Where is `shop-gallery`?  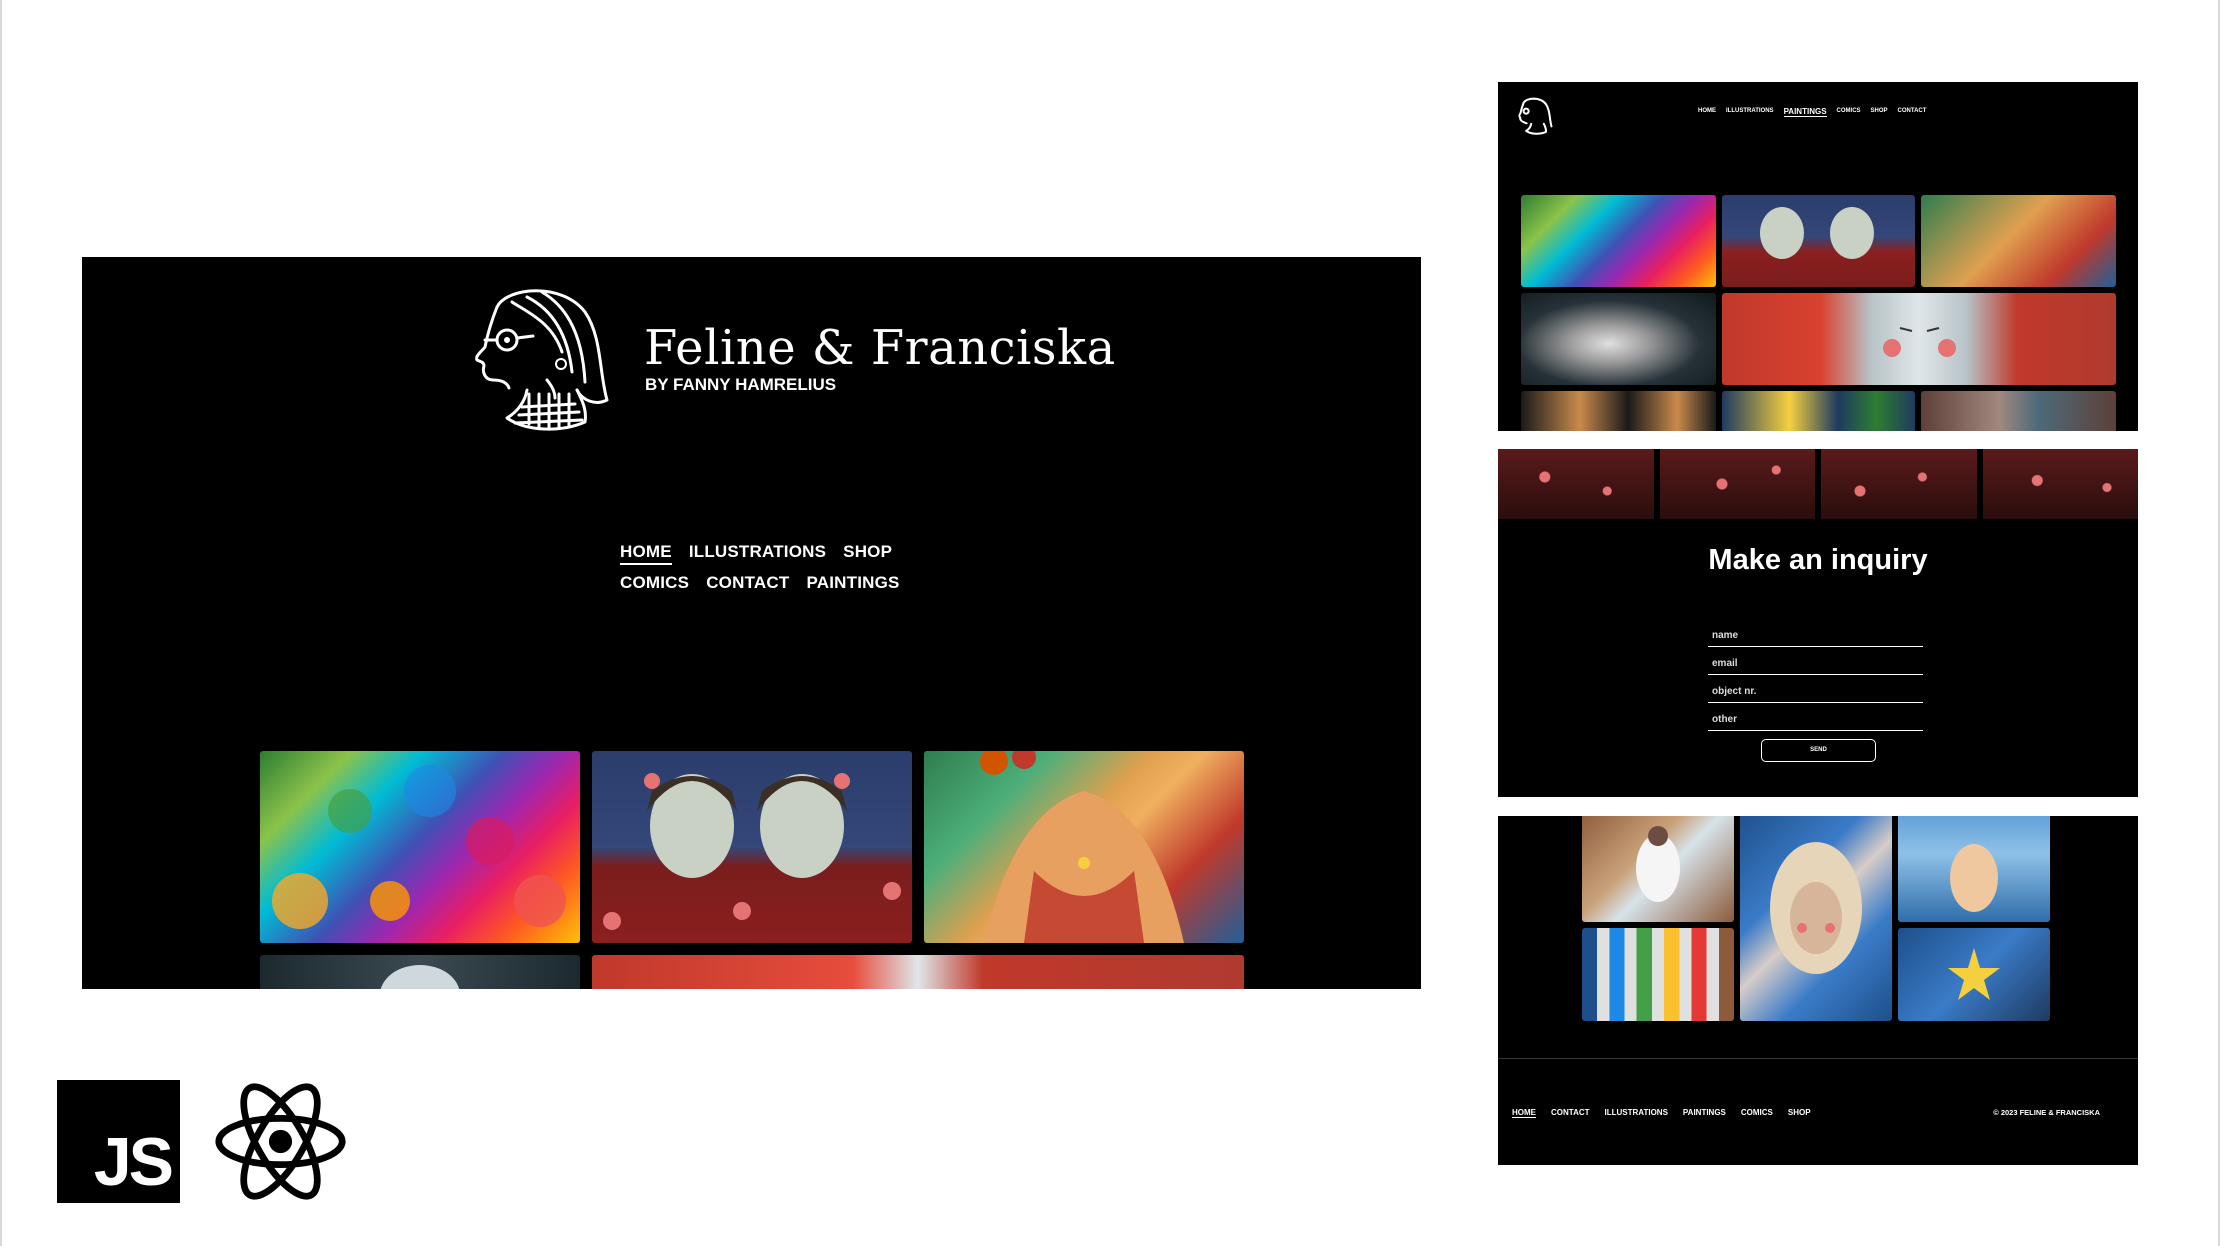 shop-gallery is located at coordinates (1817, 918).